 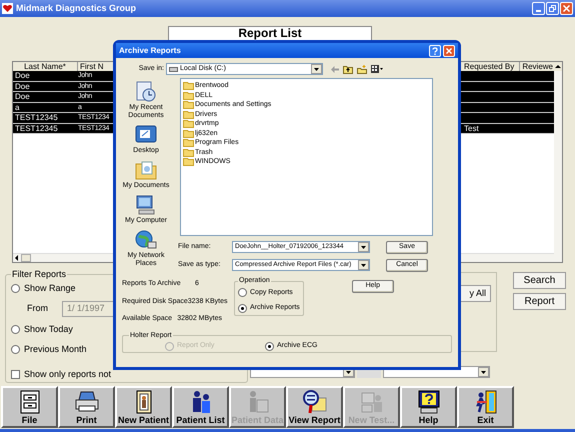 I want to click on minimize-button, so click(x=538, y=8).